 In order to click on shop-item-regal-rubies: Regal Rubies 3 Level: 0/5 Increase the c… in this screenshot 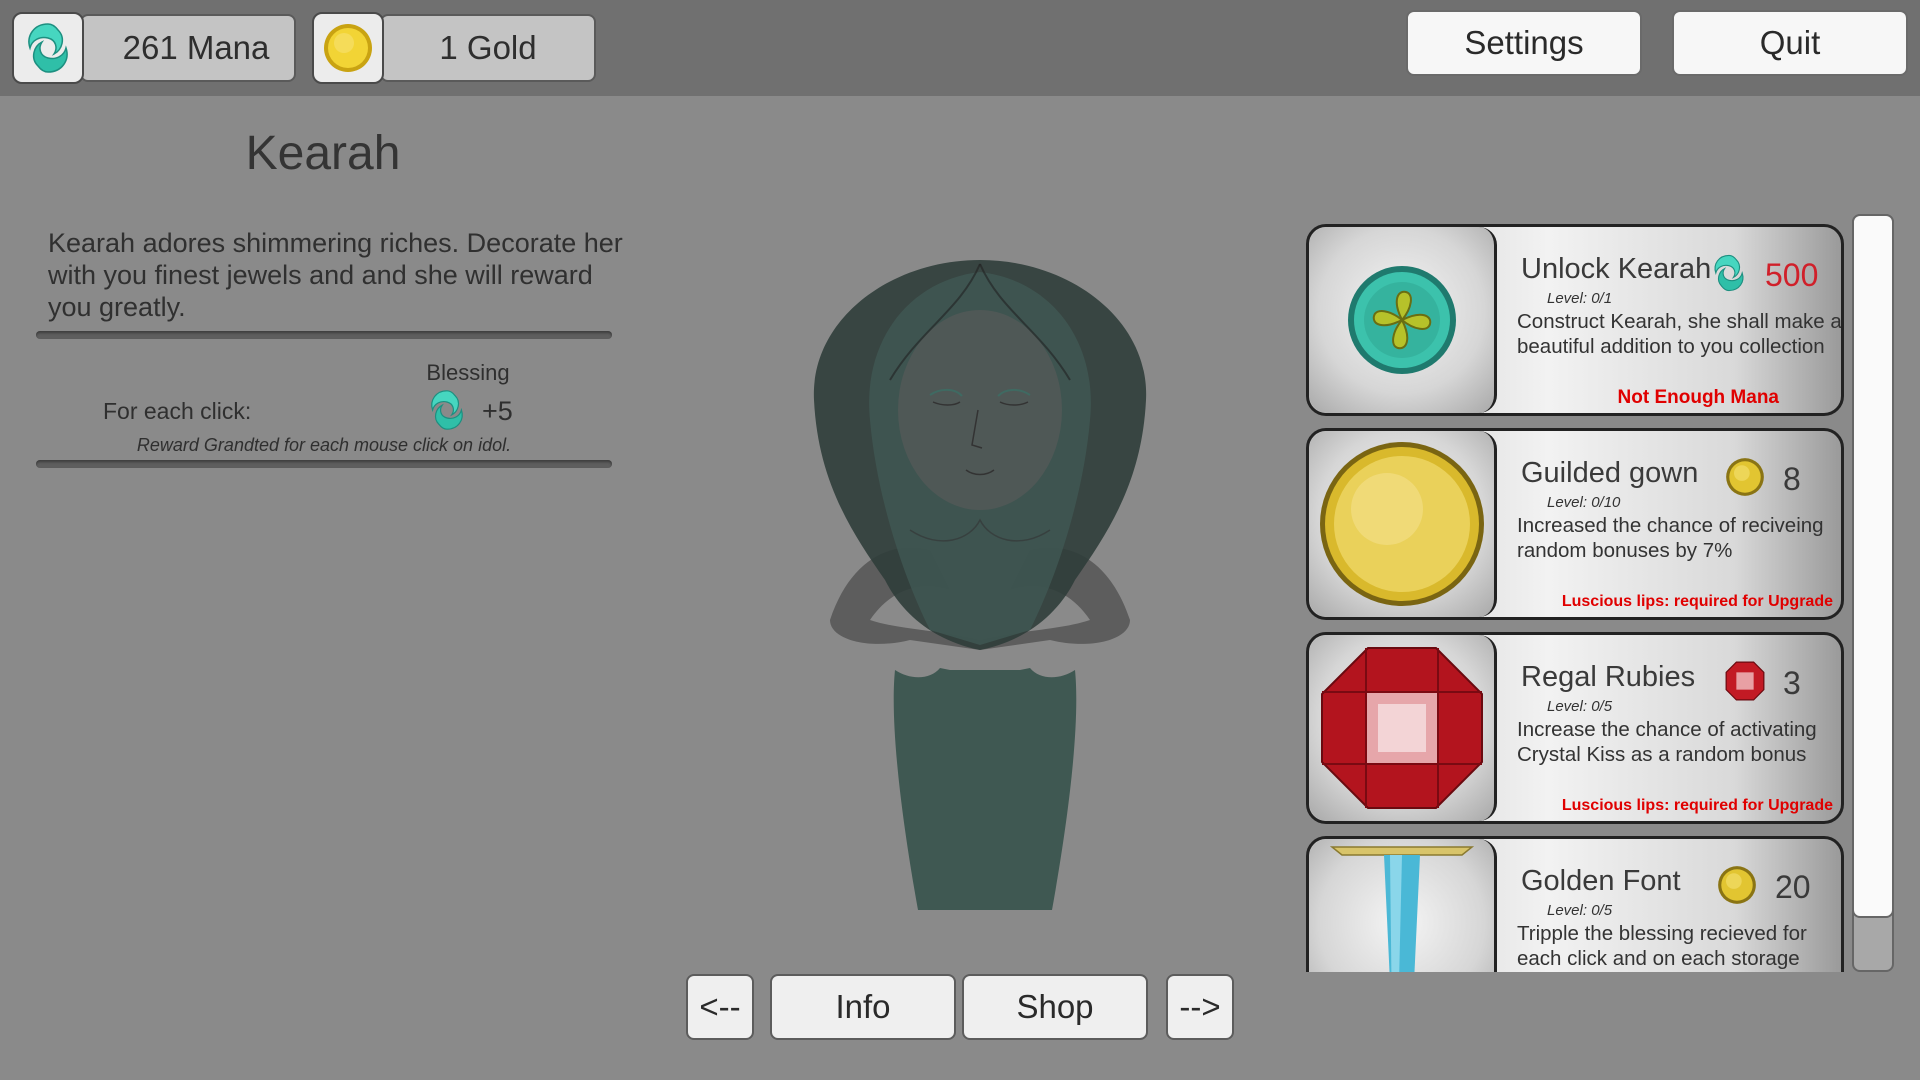, I will do `click(1575, 728)`.